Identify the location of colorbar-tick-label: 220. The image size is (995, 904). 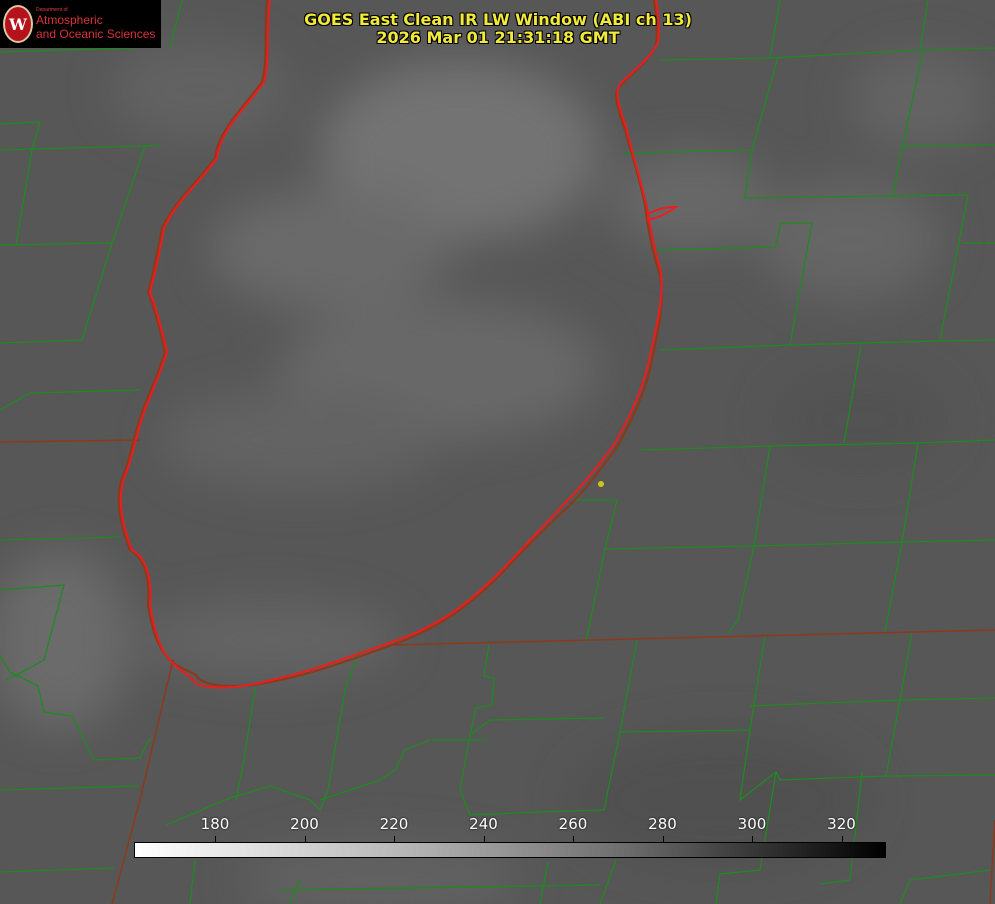
(394, 824).